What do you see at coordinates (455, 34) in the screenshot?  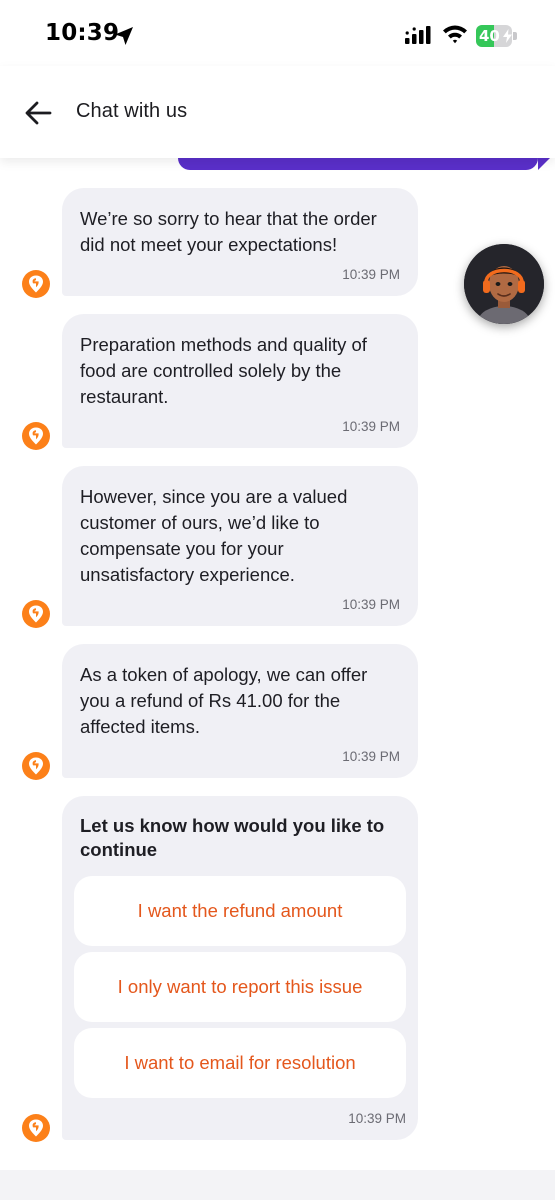 I see `wifi-icon` at bounding box center [455, 34].